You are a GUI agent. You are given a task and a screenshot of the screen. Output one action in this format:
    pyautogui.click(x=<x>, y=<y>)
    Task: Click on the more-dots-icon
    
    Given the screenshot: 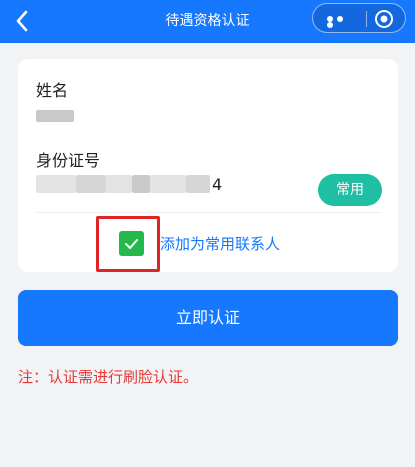 What is the action you would take?
    pyautogui.click(x=341, y=22)
    